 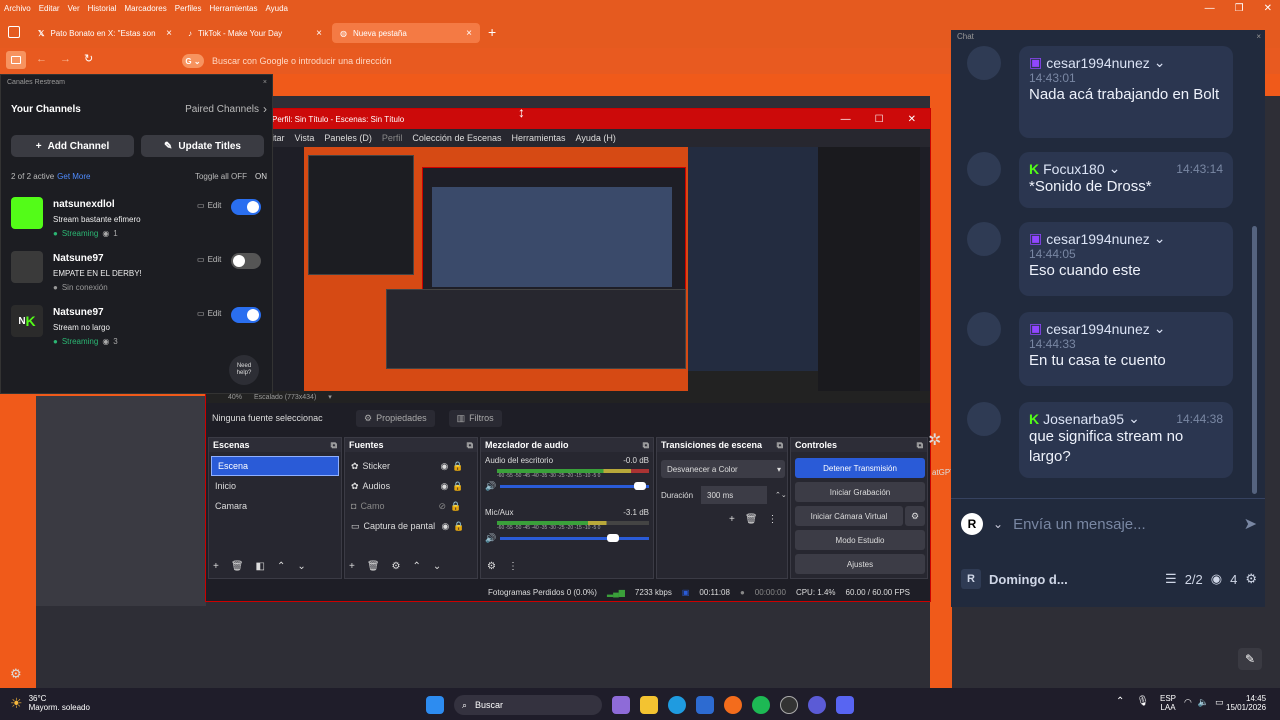 I want to click on firefox-icon, so click(x=733, y=705).